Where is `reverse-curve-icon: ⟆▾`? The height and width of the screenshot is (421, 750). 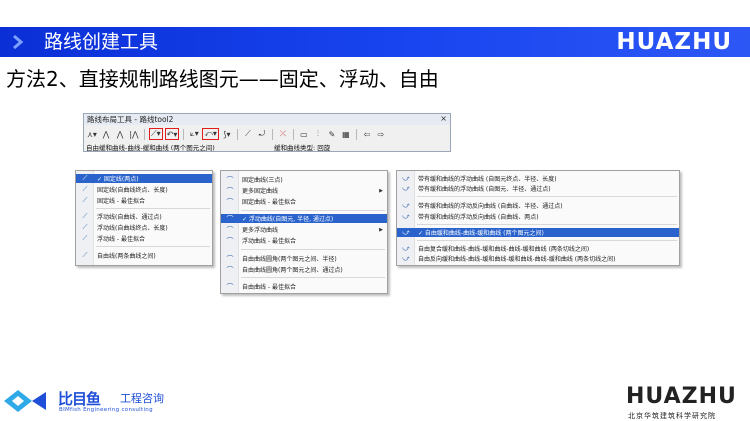 reverse-curve-icon: ⟆▾ is located at coordinates (227, 134).